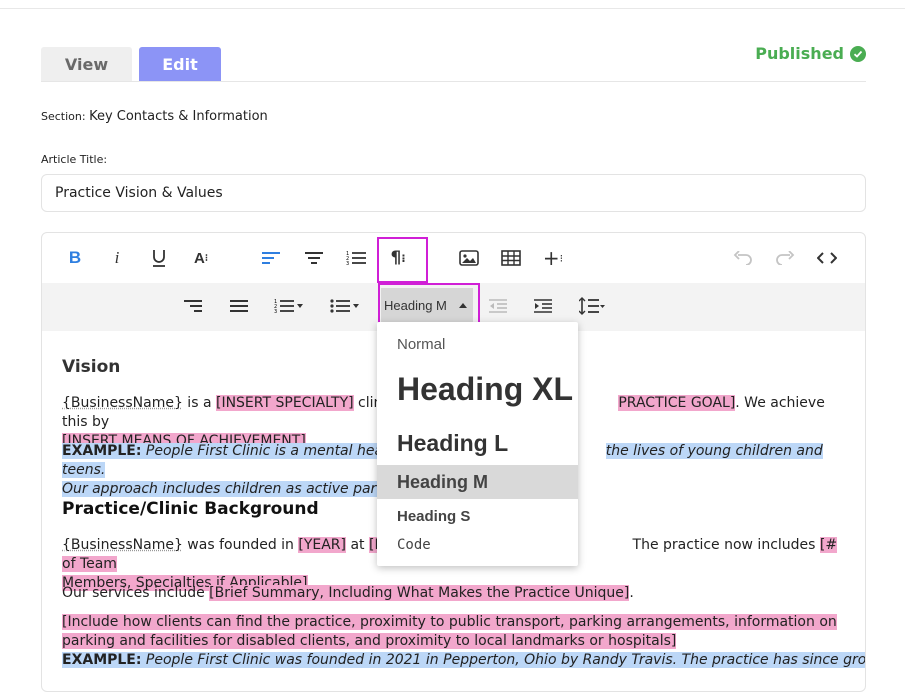 The width and height of the screenshot is (905, 692). I want to click on underline-icon, so click(159, 258).